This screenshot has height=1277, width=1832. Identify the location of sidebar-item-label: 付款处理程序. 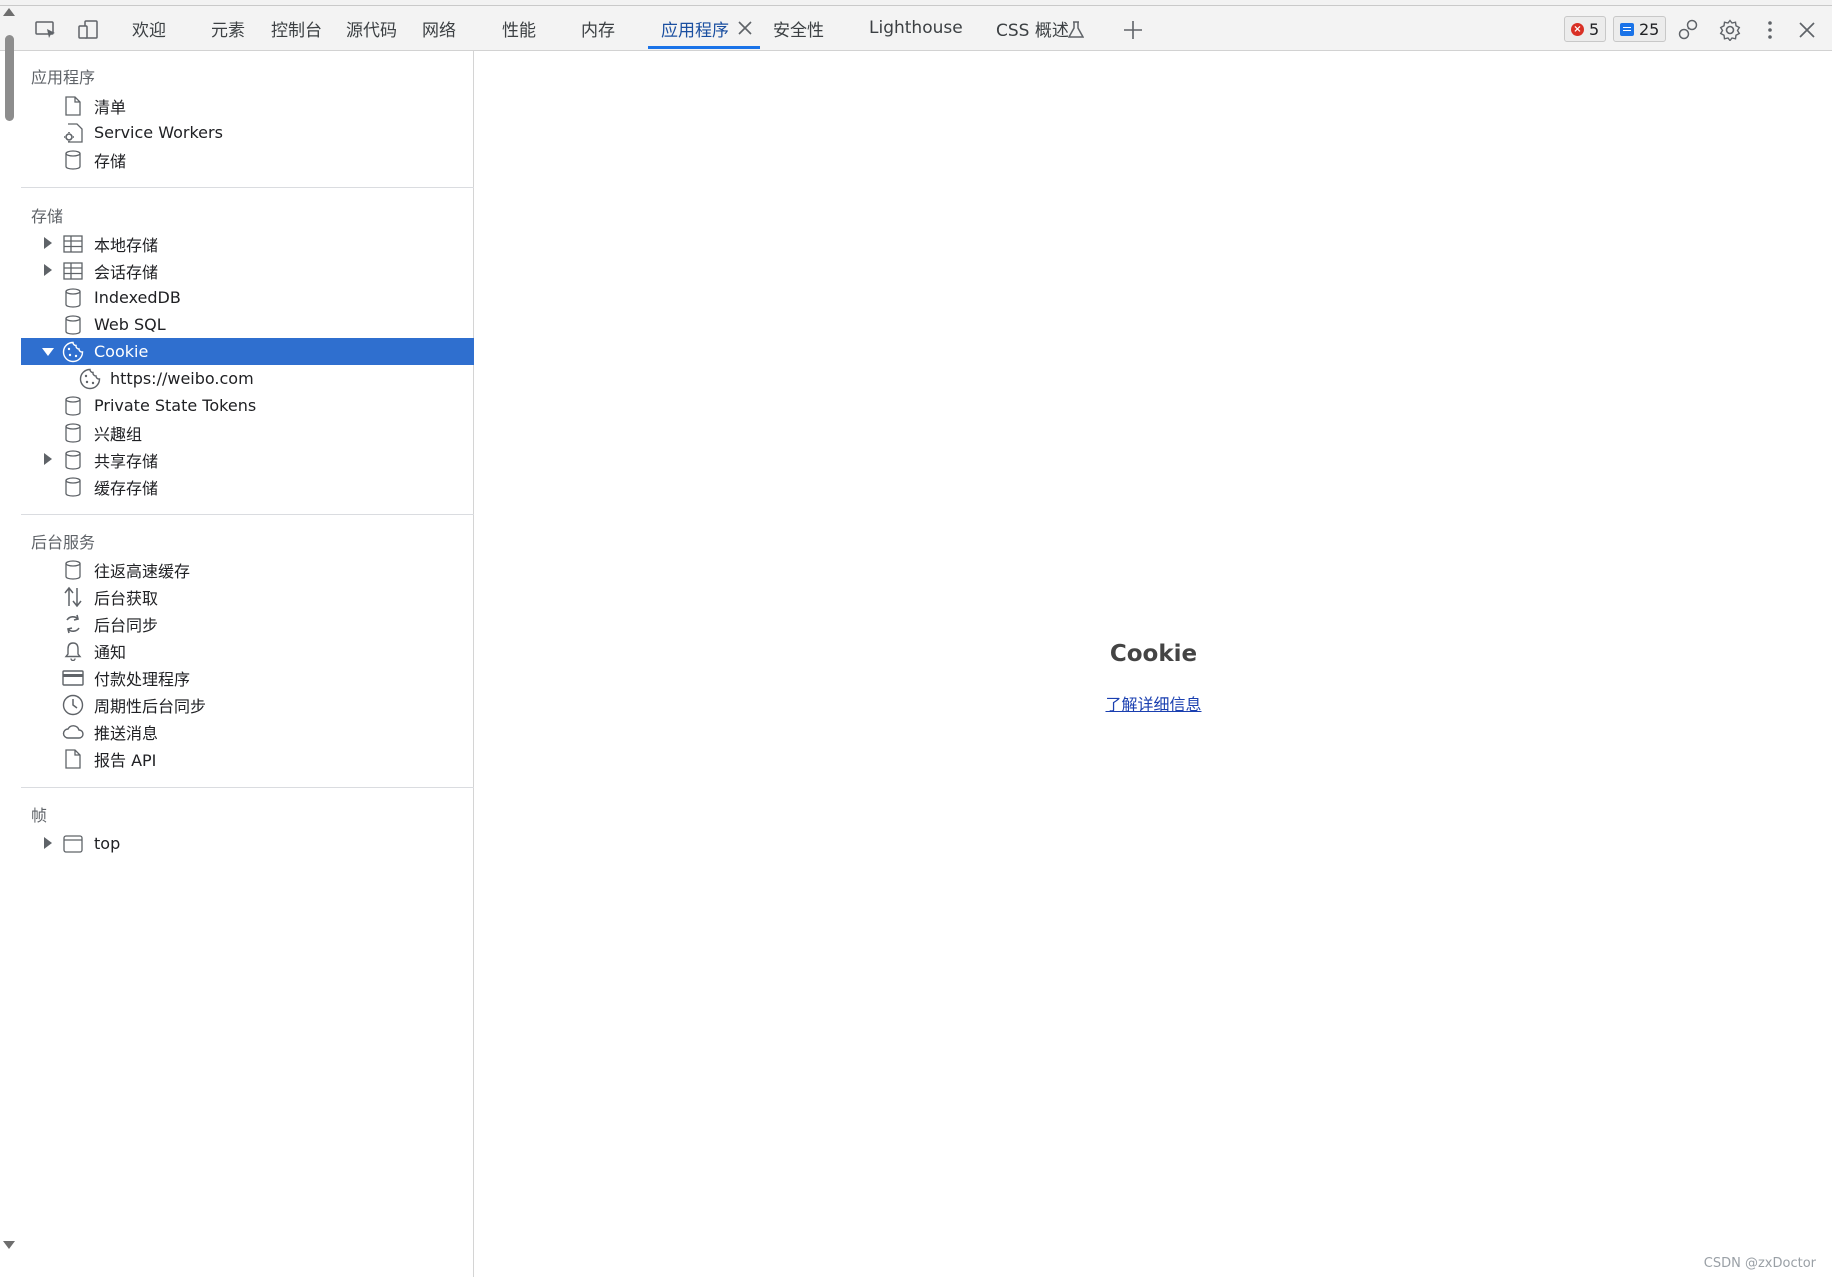
(142, 679).